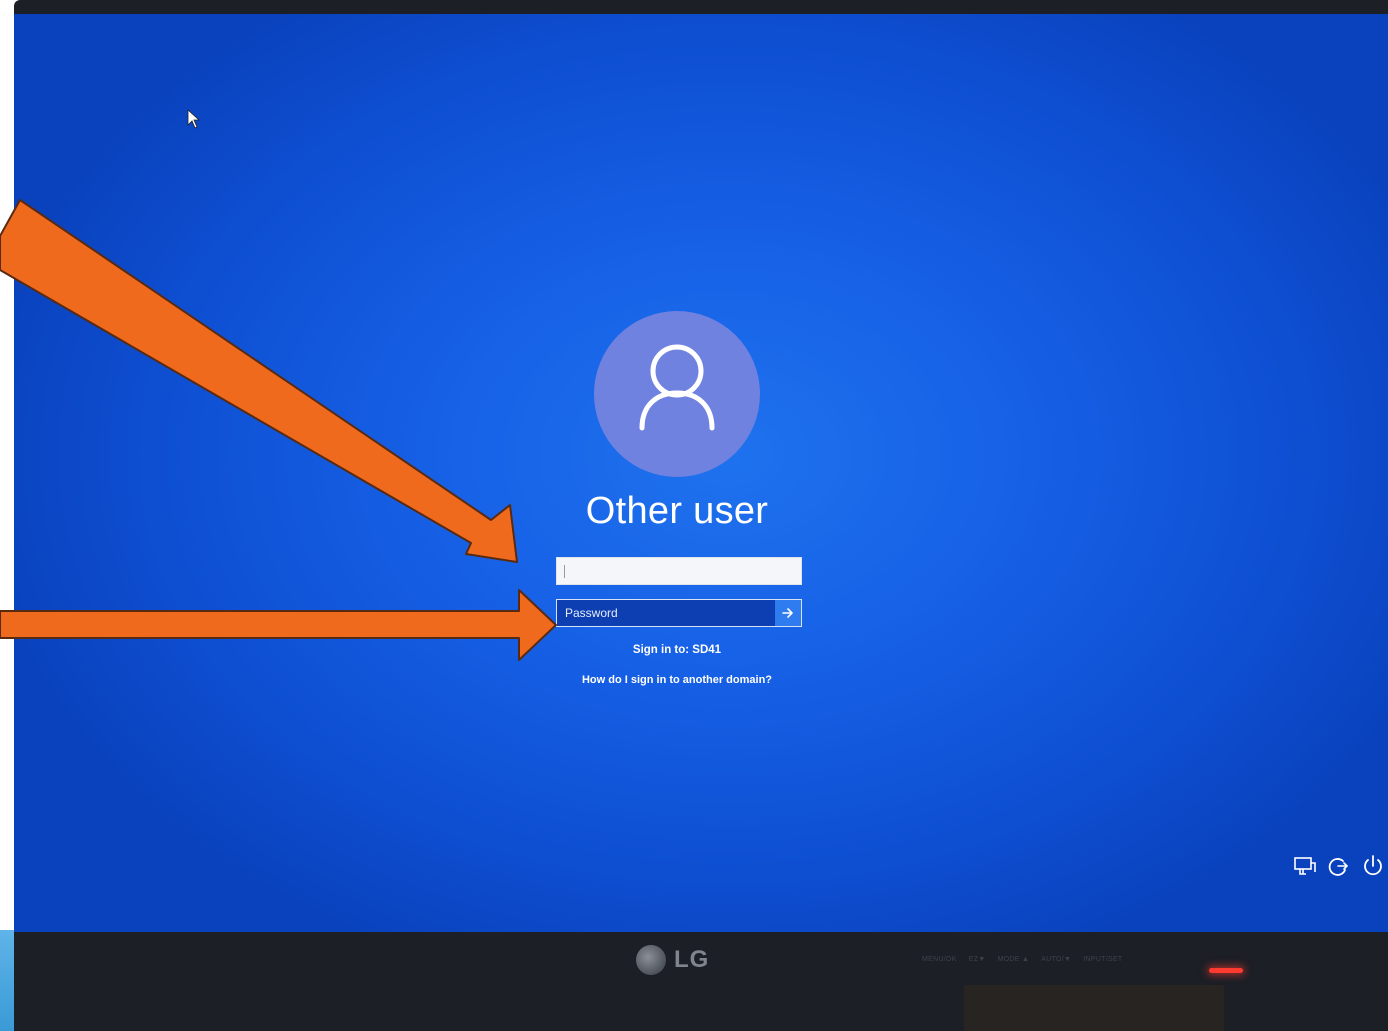 Image resolution: width=1388 pixels, height=1031 pixels. I want to click on control-label: EZ▼, so click(977, 959).